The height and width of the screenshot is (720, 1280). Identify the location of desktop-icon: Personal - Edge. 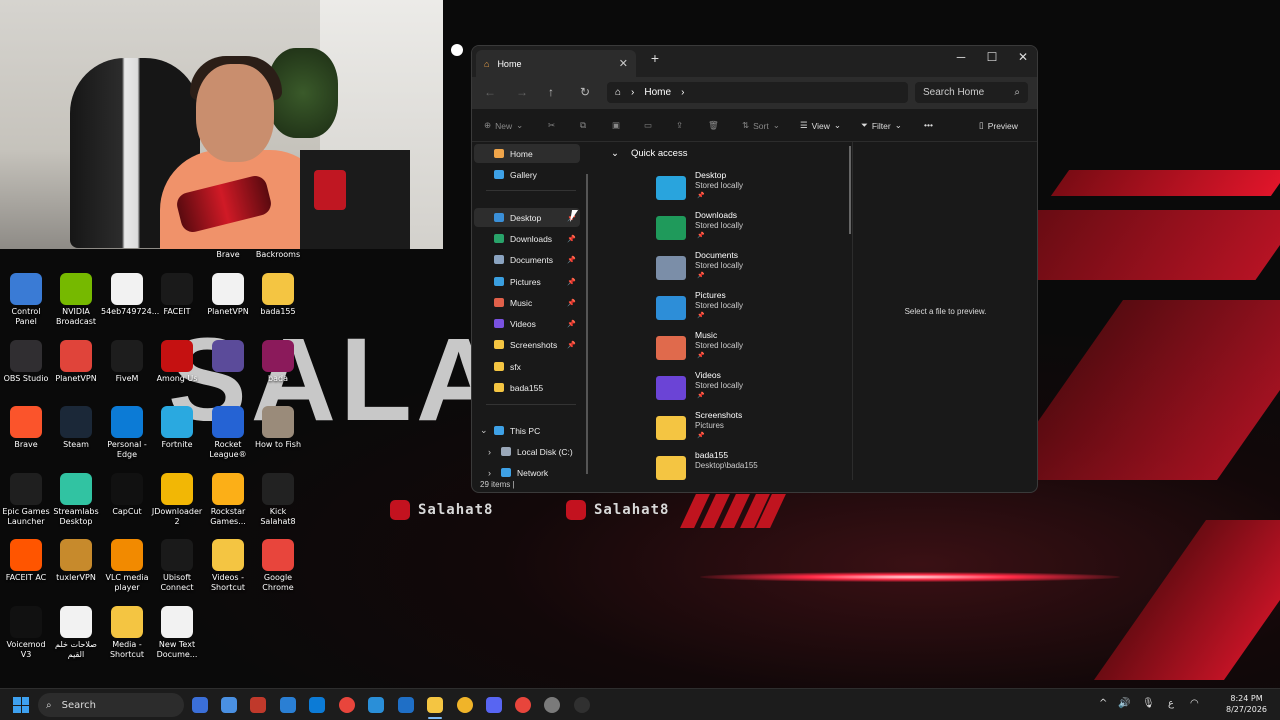
(127, 433).